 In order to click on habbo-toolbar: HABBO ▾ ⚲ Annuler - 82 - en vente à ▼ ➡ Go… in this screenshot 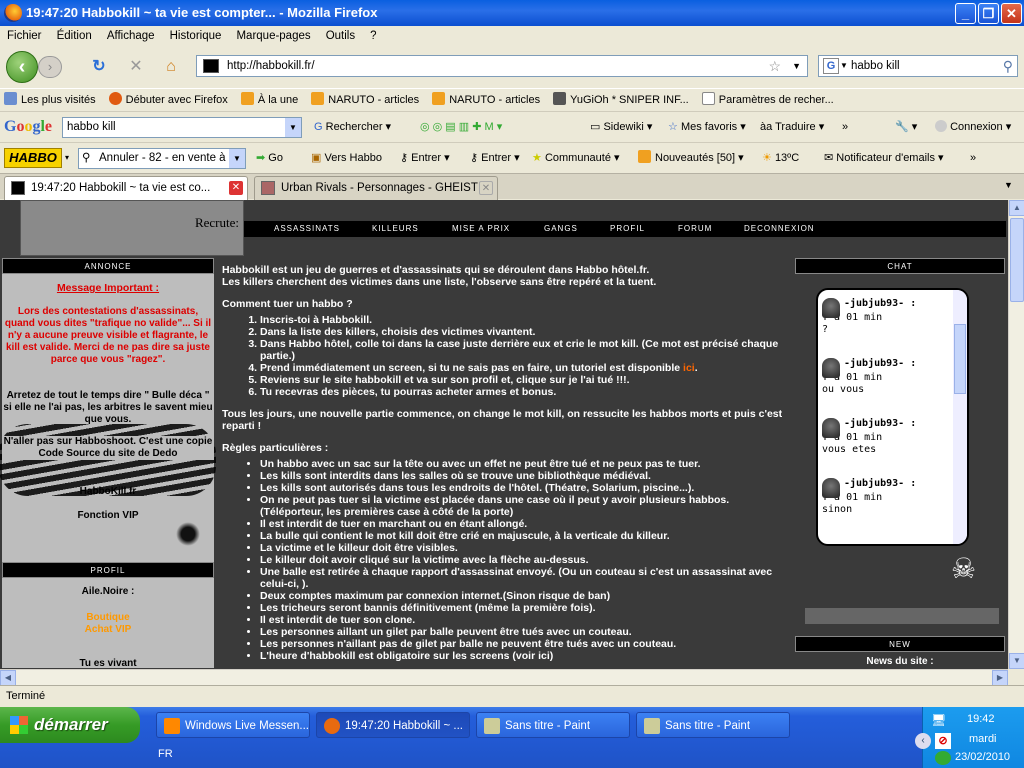, I will do `click(512, 157)`.